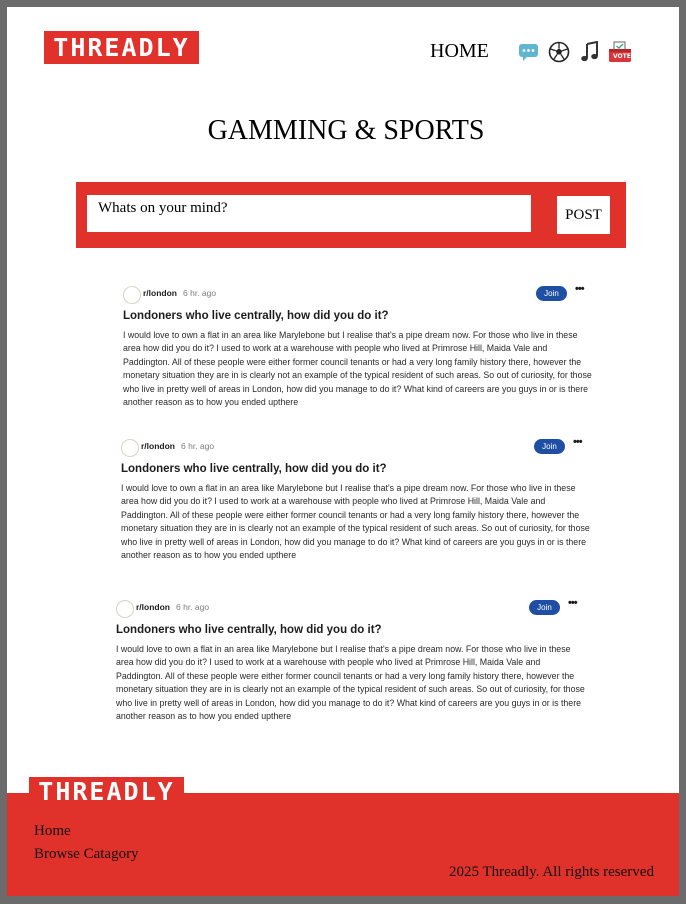 This screenshot has width=686, height=904. What do you see at coordinates (86, 854) in the screenshot?
I see `footer-link-browse-category: Browse Catagory` at bounding box center [86, 854].